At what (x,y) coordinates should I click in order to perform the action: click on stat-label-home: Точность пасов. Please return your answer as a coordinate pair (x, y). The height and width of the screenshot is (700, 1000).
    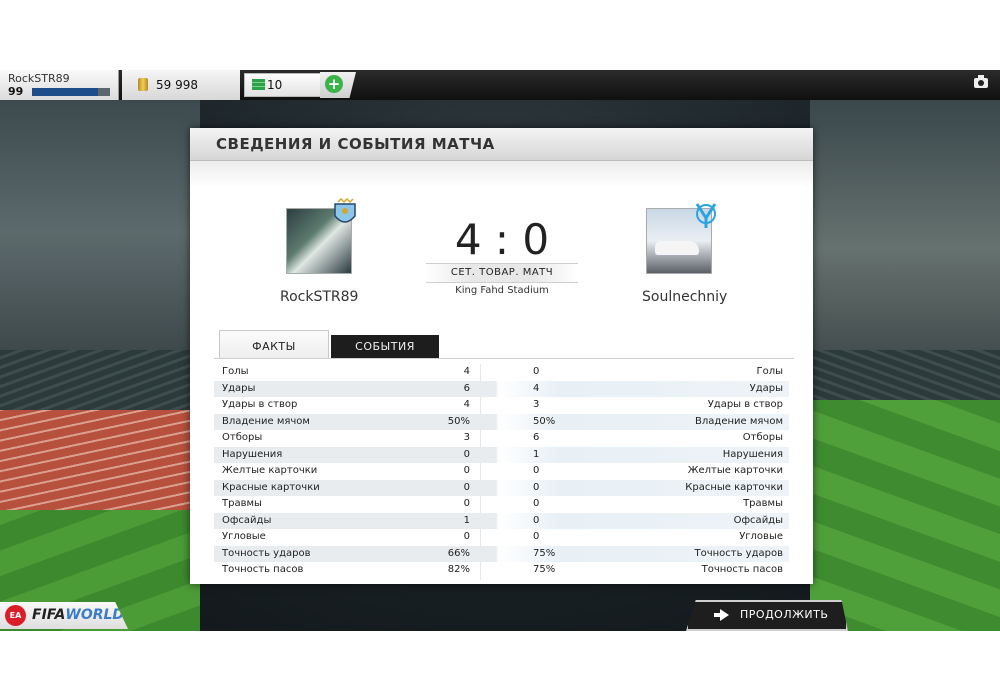
    Looking at the image, I should click on (263, 569).